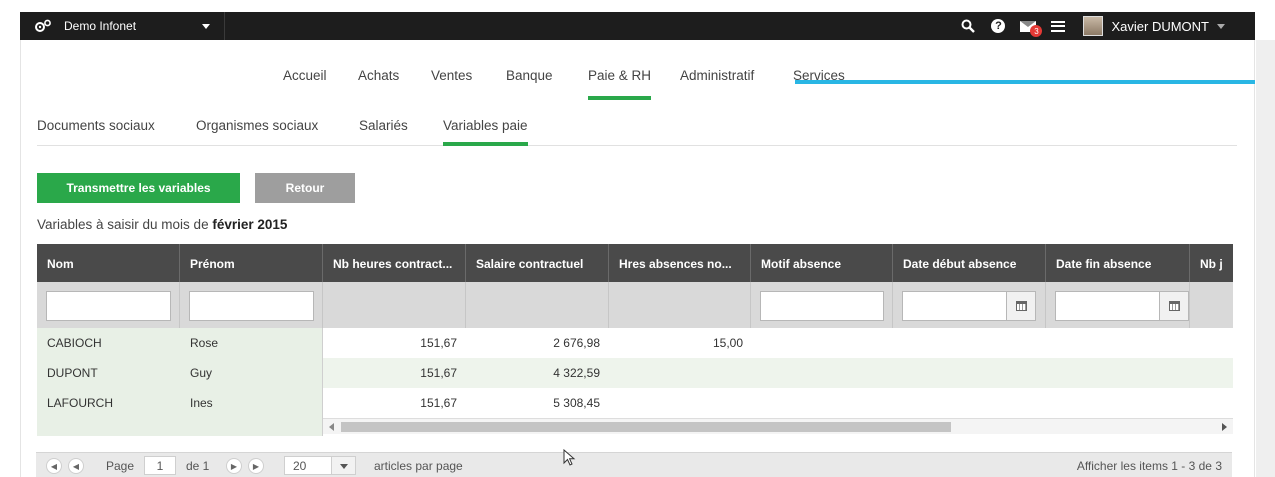 This screenshot has height=477, width=1275. I want to click on help-icon: ?, so click(998, 26).